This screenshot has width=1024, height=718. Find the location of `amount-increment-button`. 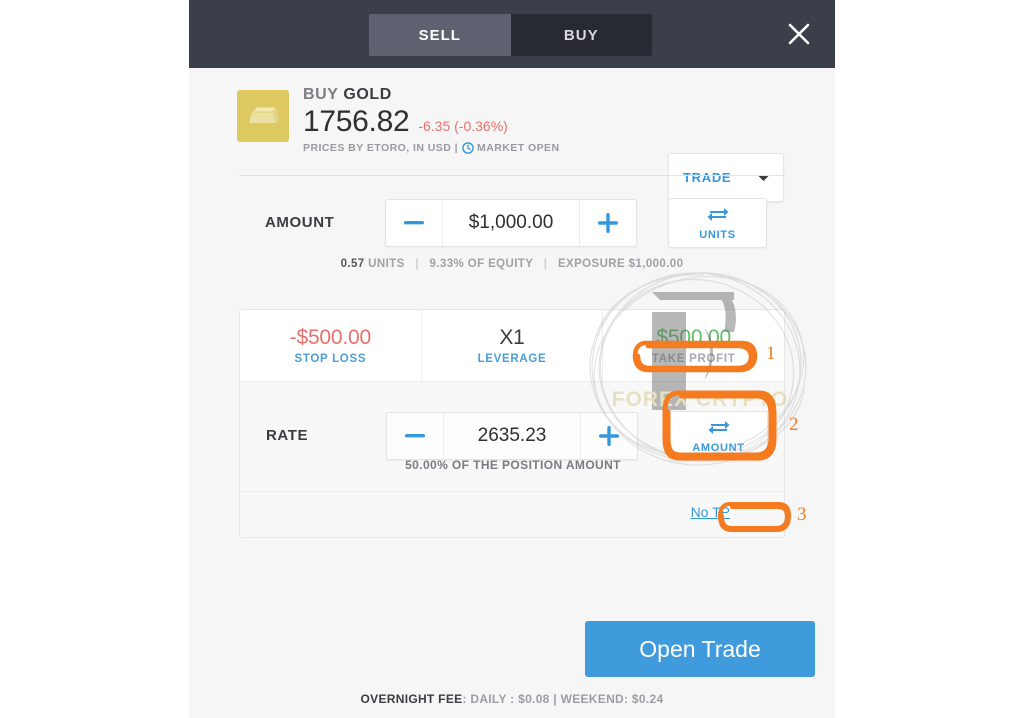

amount-increment-button is located at coordinates (608, 223).